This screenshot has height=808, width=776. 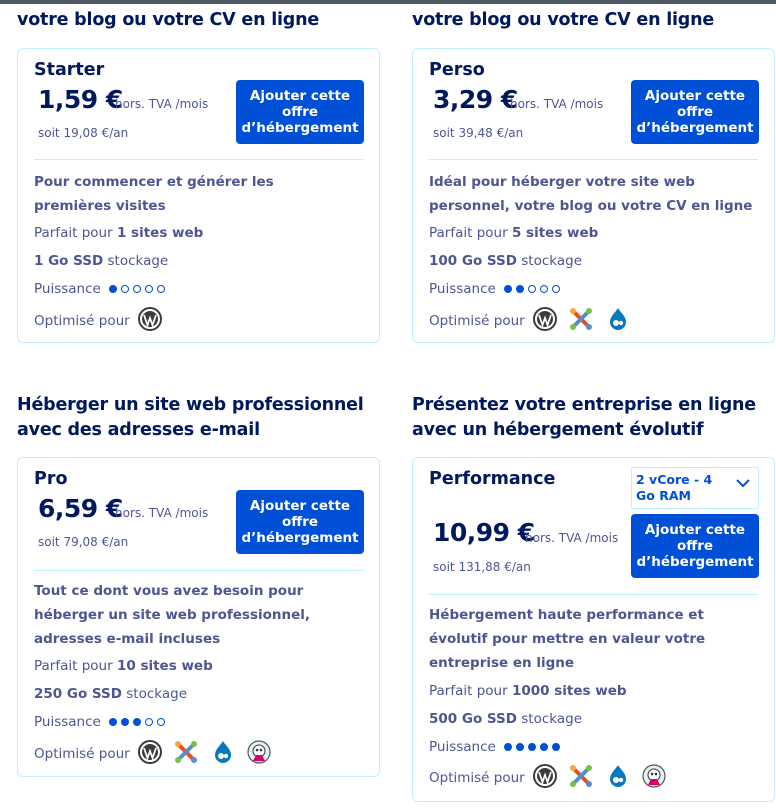 What do you see at coordinates (475, 99) in the screenshot?
I see `plan-price: 3,29 €` at bounding box center [475, 99].